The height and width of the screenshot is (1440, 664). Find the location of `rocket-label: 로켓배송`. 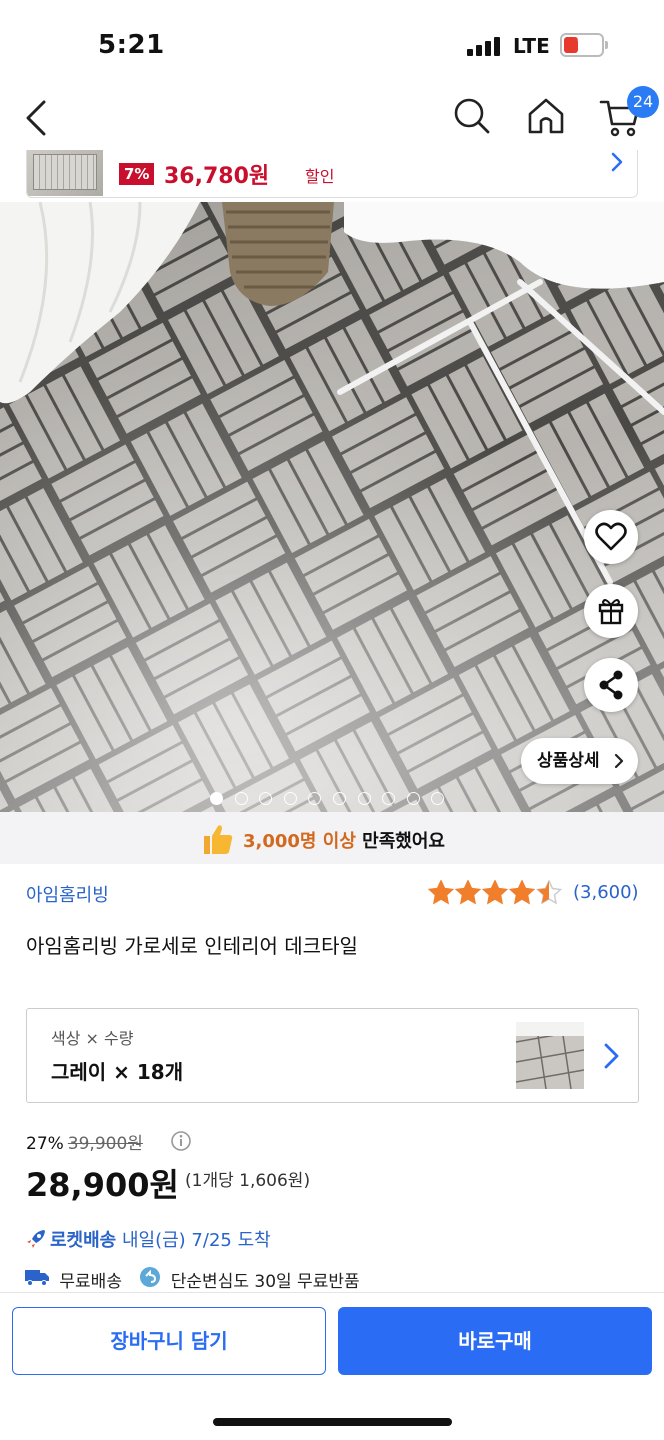

rocket-label: 로켓배송 is located at coordinates (83, 1240).